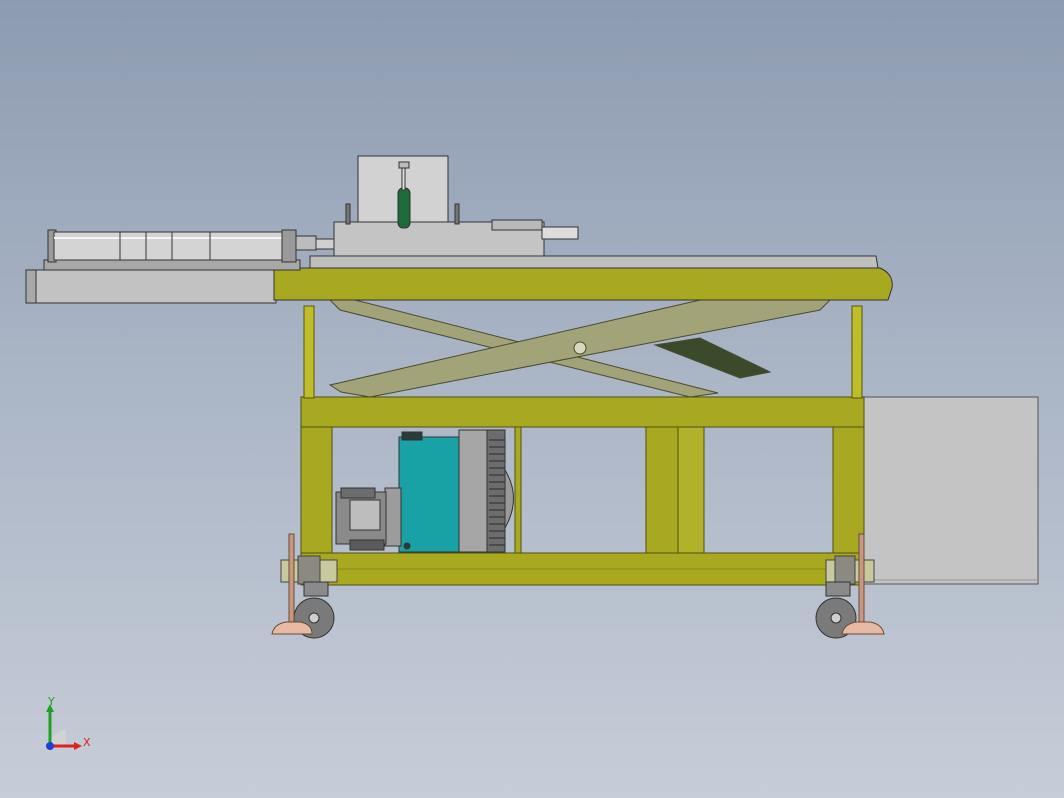 This screenshot has width=1064, height=798. Describe the element at coordinates (64, 727) in the screenshot. I see `triad-axes` at that location.